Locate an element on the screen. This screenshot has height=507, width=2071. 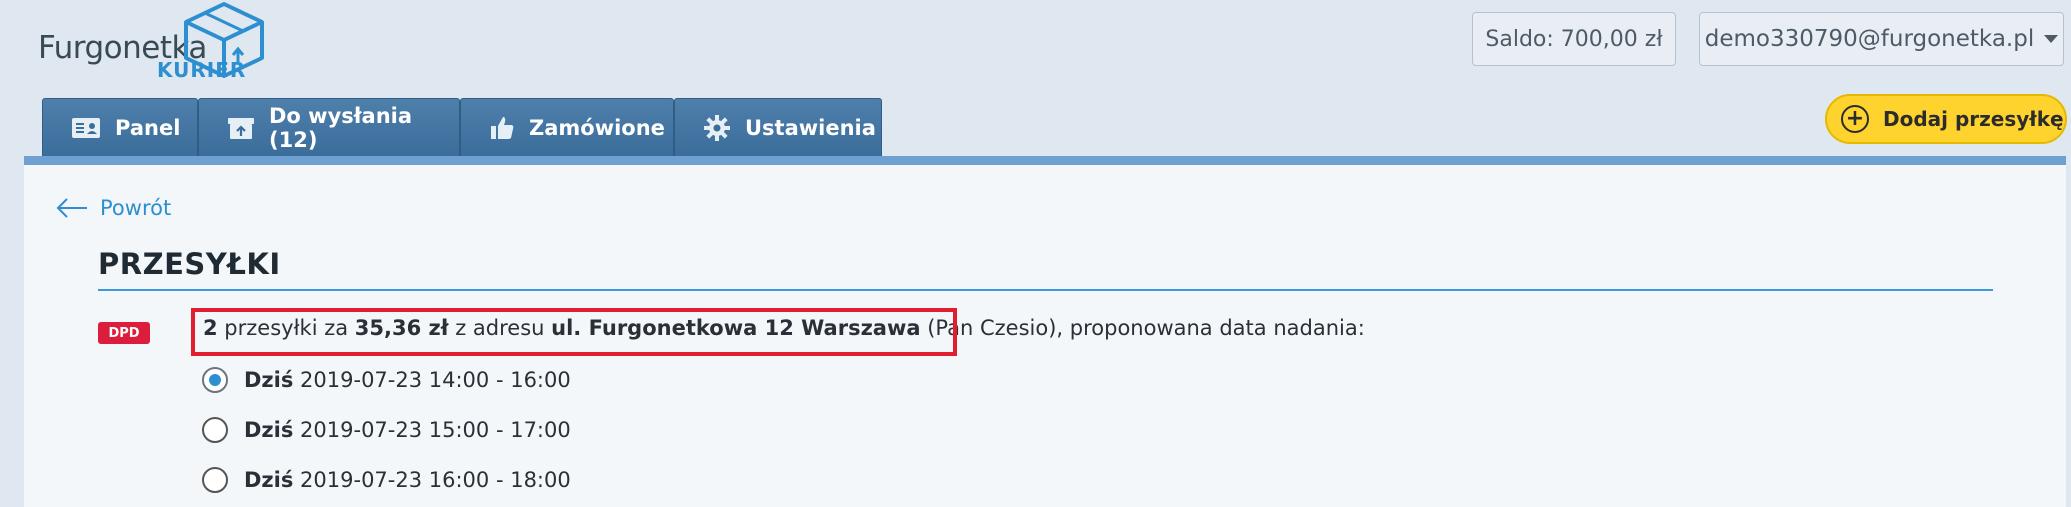
pickup-slot-option: Dziś 2019-07-23 15:00 - 17:00 is located at coordinates (386, 430).